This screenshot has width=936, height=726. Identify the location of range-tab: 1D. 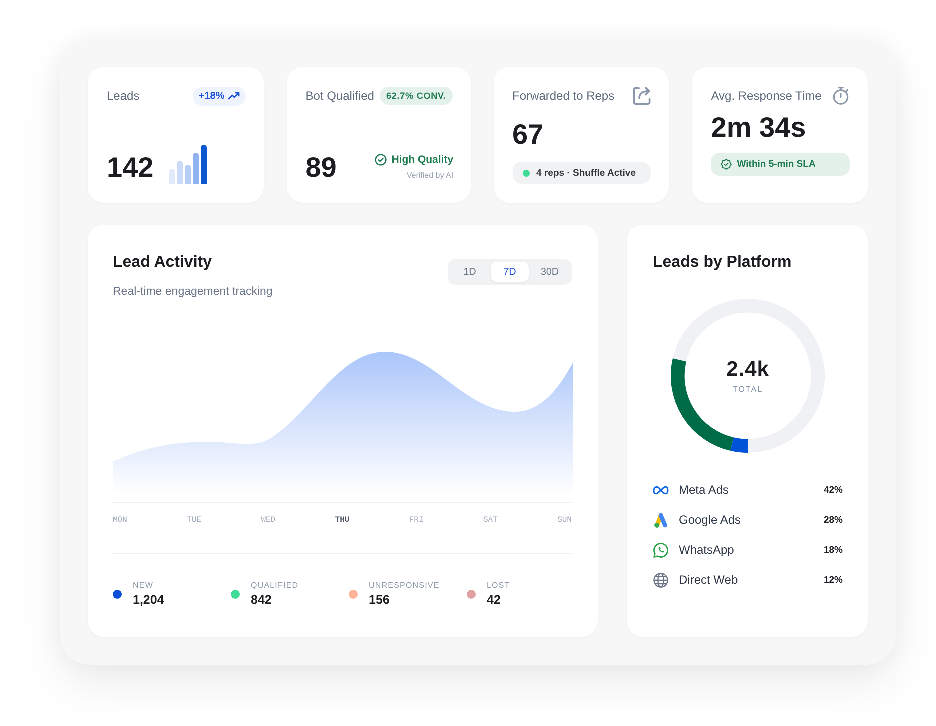
(470, 272).